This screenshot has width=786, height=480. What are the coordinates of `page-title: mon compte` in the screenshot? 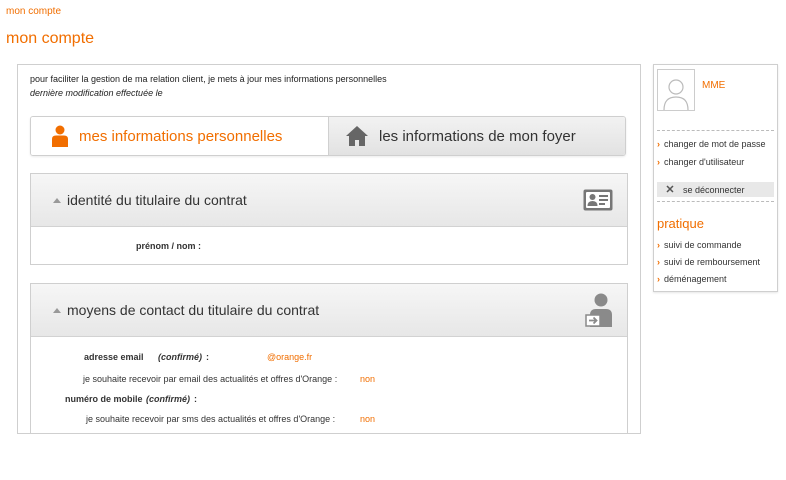 It's located at (50, 38).